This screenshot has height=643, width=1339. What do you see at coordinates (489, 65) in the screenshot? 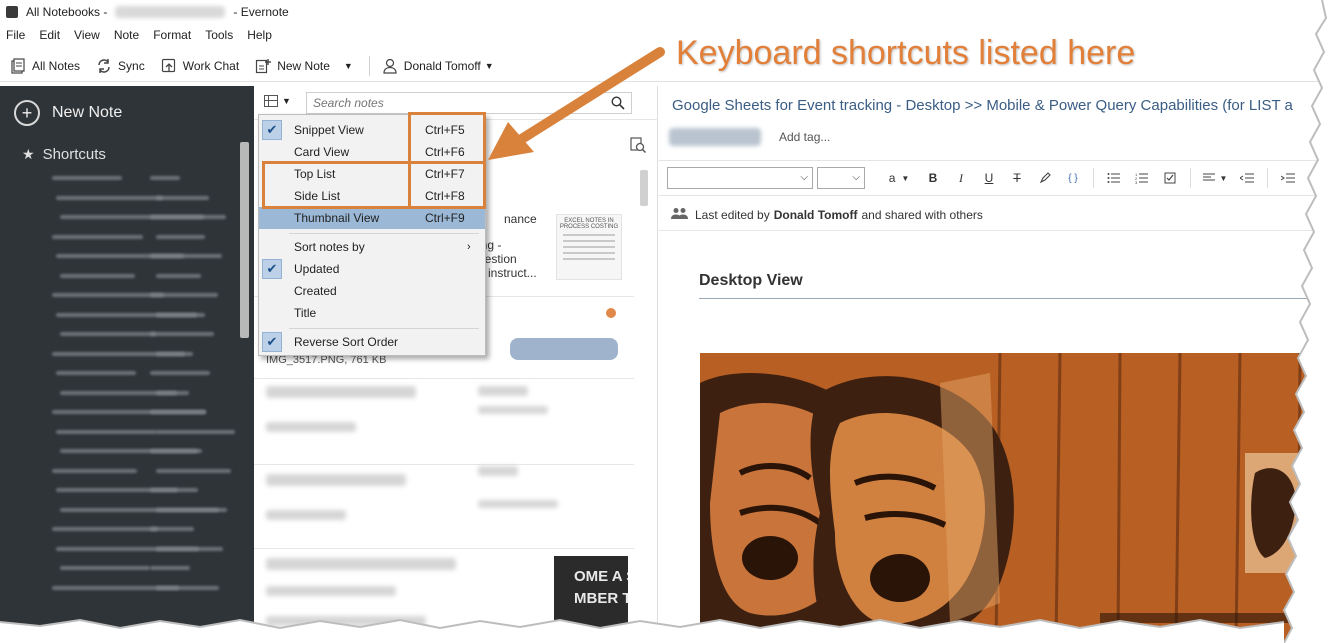
I see `account-caret-icon: ▼` at bounding box center [489, 65].